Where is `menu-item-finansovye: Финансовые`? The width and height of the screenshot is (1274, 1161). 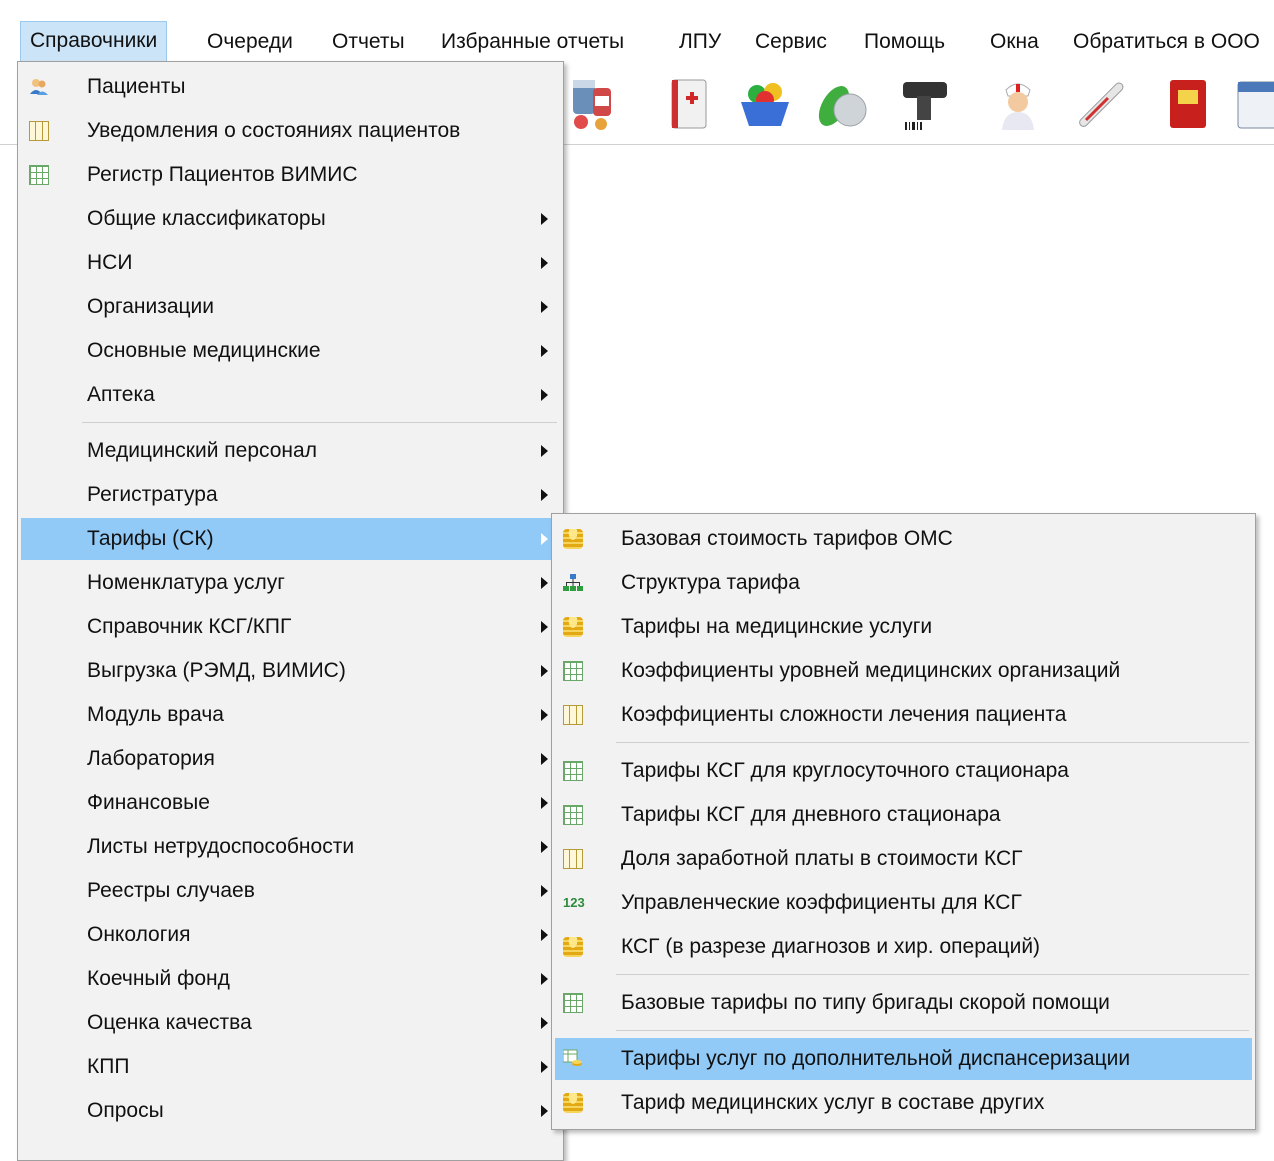 menu-item-finansovye: Финансовые is located at coordinates (290, 803).